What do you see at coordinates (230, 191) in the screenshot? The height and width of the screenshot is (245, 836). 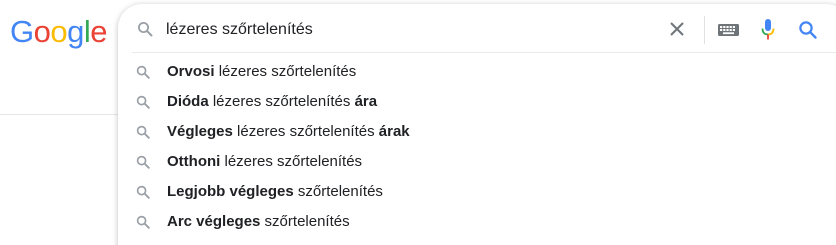 I see `suggestion-bold-part: Legjobb végleges` at bounding box center [230, 191].